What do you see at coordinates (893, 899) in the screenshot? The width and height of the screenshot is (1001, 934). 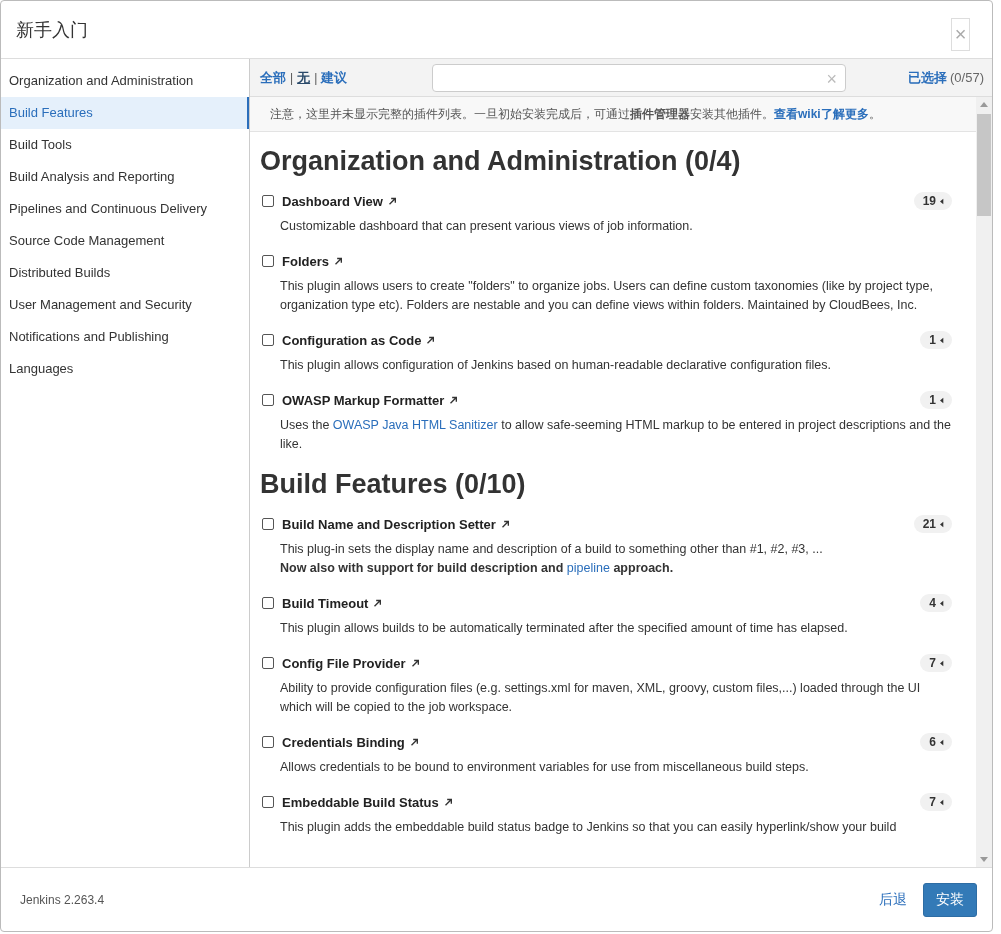 I see `back-link: 后退` at bounding box center [893, 899].